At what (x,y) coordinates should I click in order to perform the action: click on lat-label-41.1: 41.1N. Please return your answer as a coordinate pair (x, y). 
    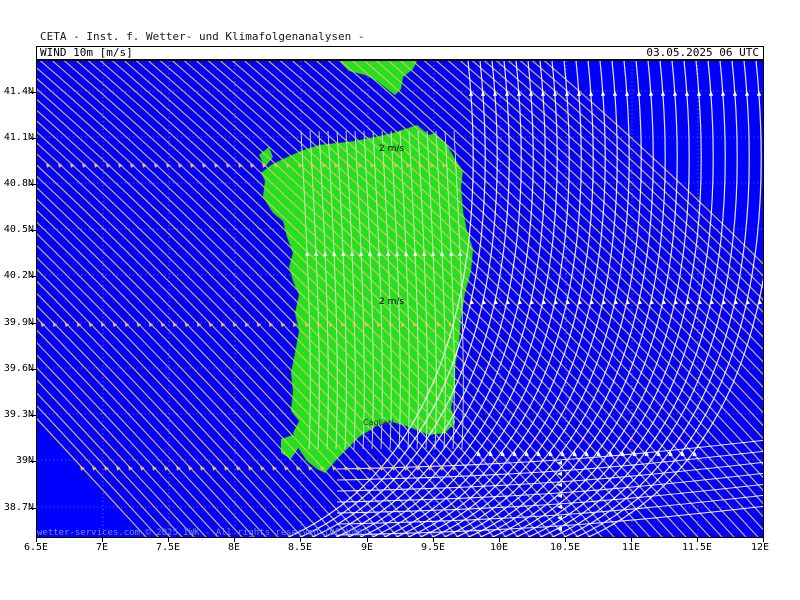
    Looking at the image, I should click on (18, 137).